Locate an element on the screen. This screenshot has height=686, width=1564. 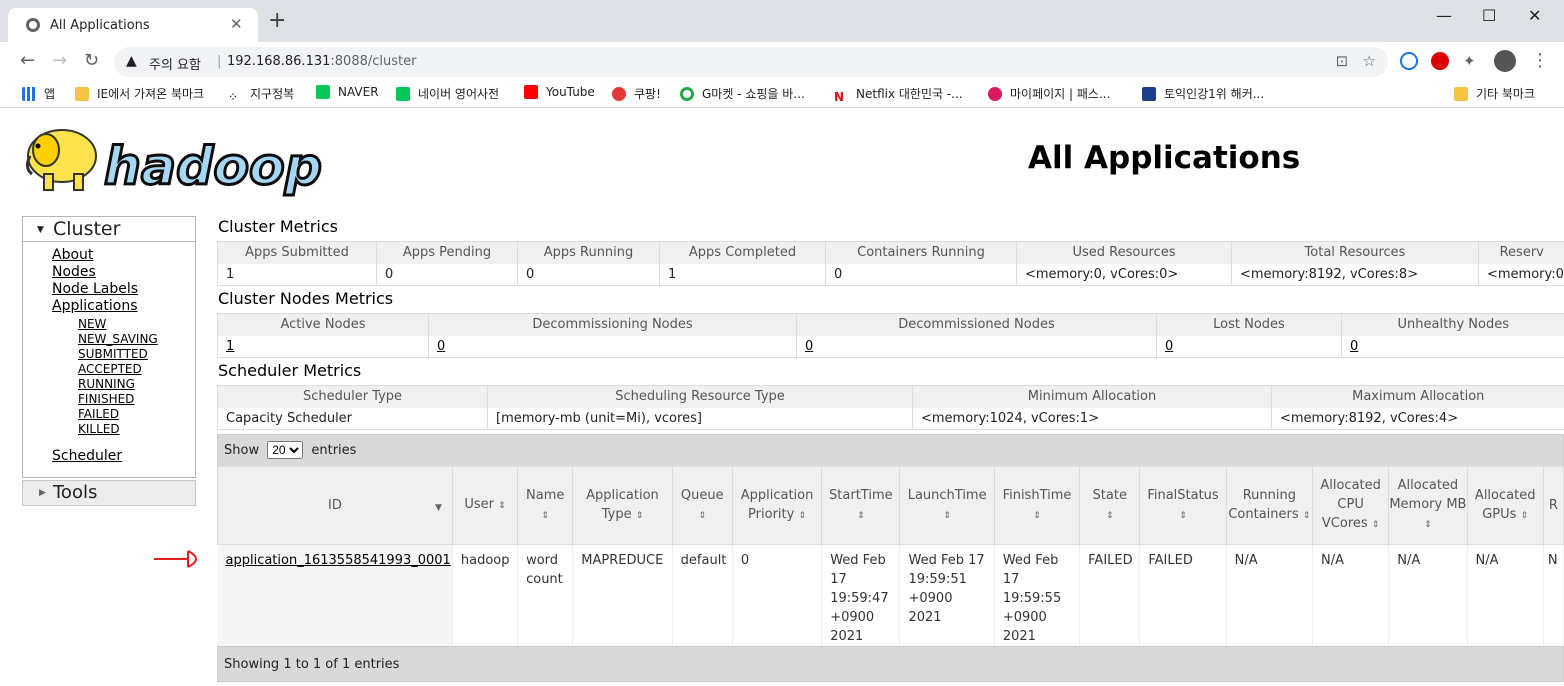
star-icon: ☆ is located at coordinates (1369, 61).